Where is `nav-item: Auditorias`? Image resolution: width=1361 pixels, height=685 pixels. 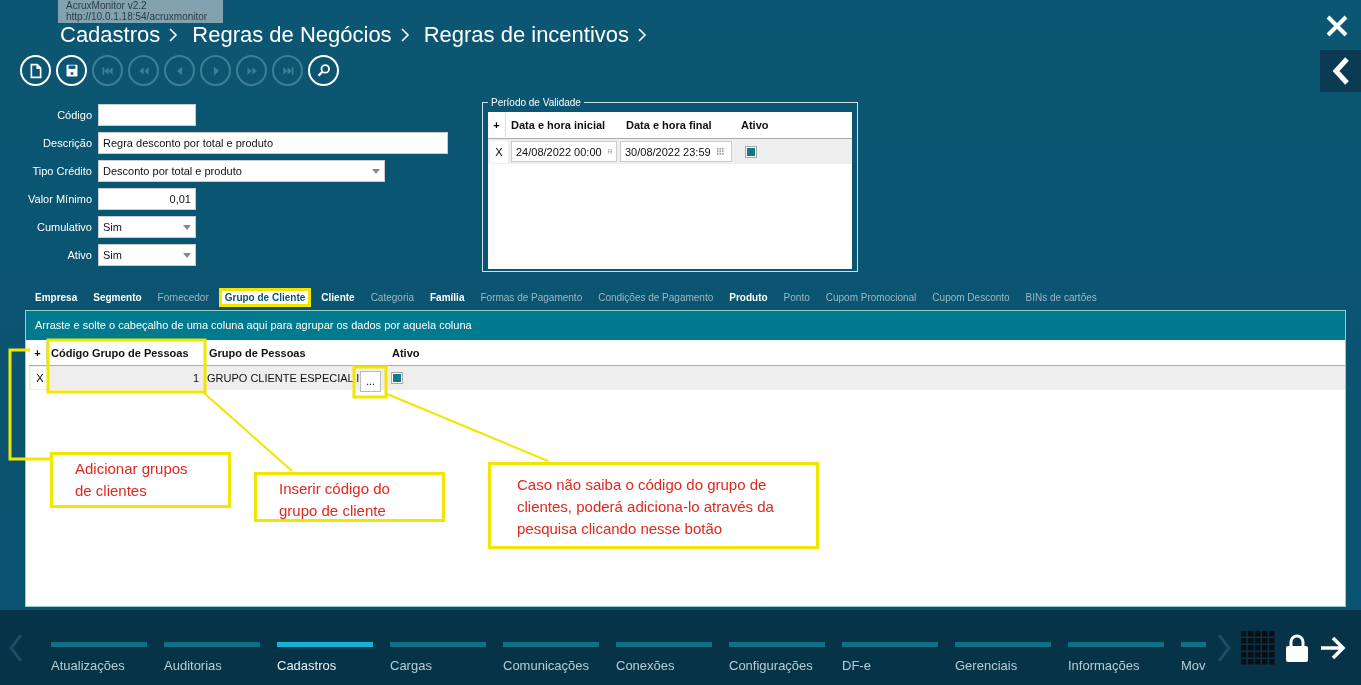 nav-item: Auditorias is located at coordinates (212, 647).